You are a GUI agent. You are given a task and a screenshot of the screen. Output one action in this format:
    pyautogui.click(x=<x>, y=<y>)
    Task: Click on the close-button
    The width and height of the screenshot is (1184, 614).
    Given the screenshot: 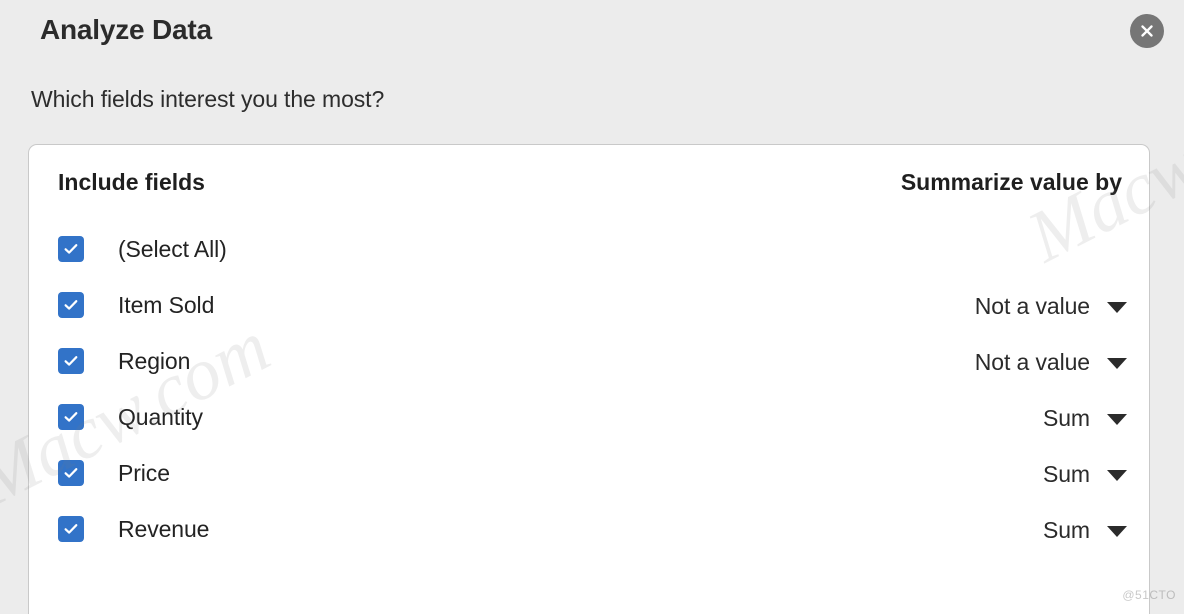 What is the action you would take?
    pyautogui.click(x=1147, y=31)
    